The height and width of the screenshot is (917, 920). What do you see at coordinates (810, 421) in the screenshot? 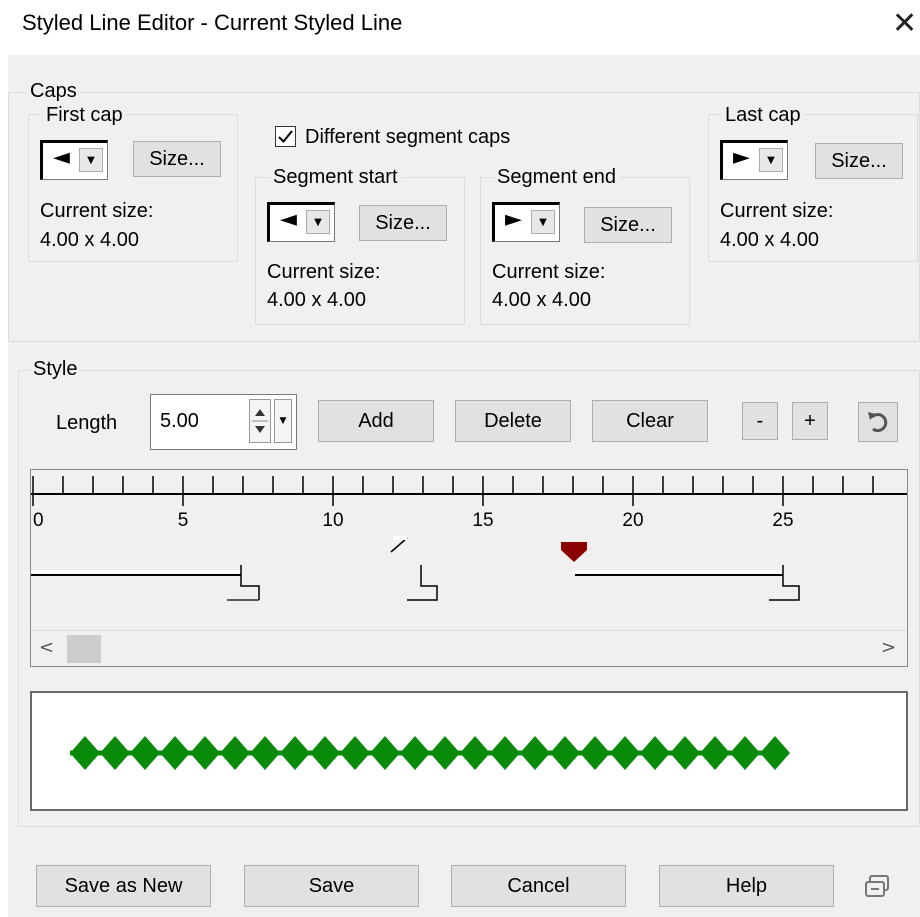
I see `plus-button: +` at bounding box center [810, 421].